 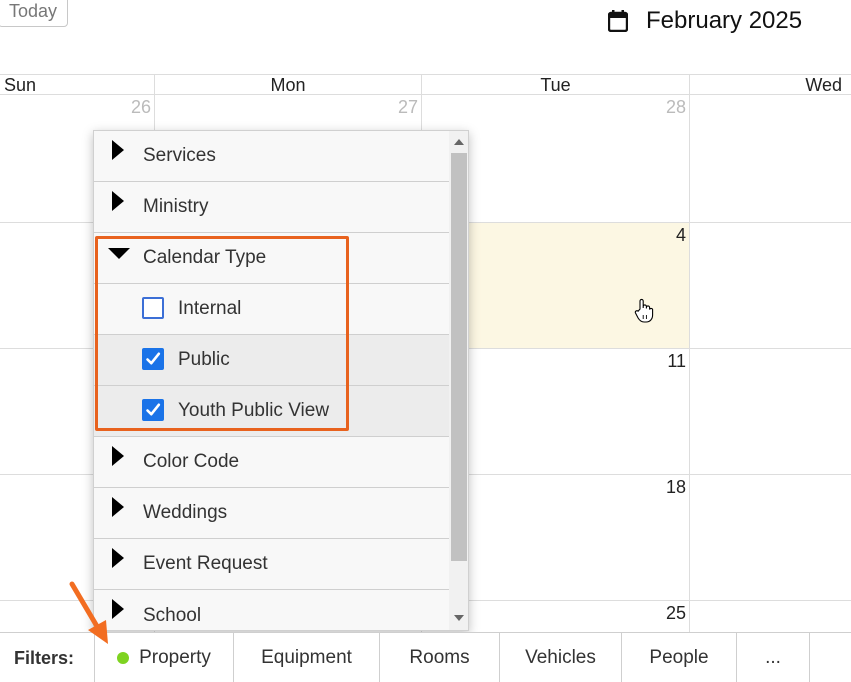 I want to click on day-header-tue: Tue, so click(x=555, y=84).